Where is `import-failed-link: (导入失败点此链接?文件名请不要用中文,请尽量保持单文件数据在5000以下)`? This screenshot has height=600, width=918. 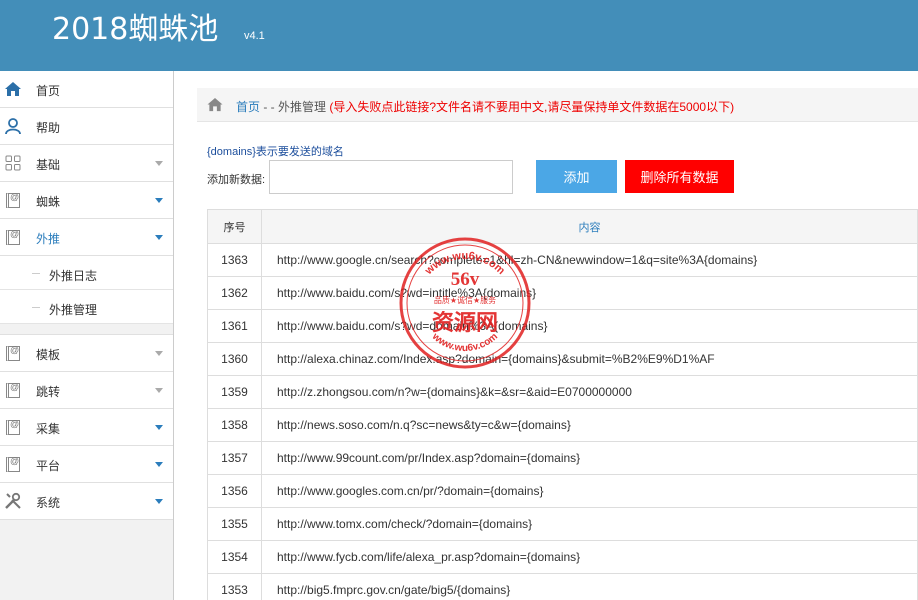 import-failed-link: (导入失败点此链接?文件名请不要用中文,请尽量保持单文件数据在5000以下) is located at coordinates (531, 107).